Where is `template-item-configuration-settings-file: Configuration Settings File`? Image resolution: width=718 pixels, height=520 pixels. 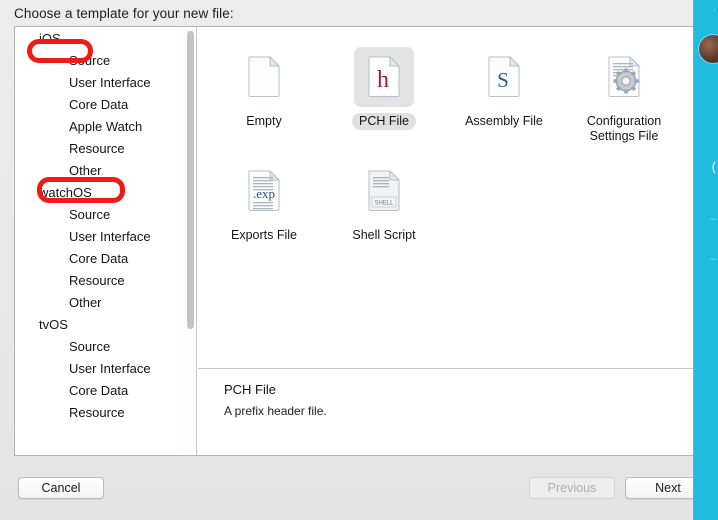
template-item-configuration-settings-file: Configuration Settings File is located at coordinates (624, 98).